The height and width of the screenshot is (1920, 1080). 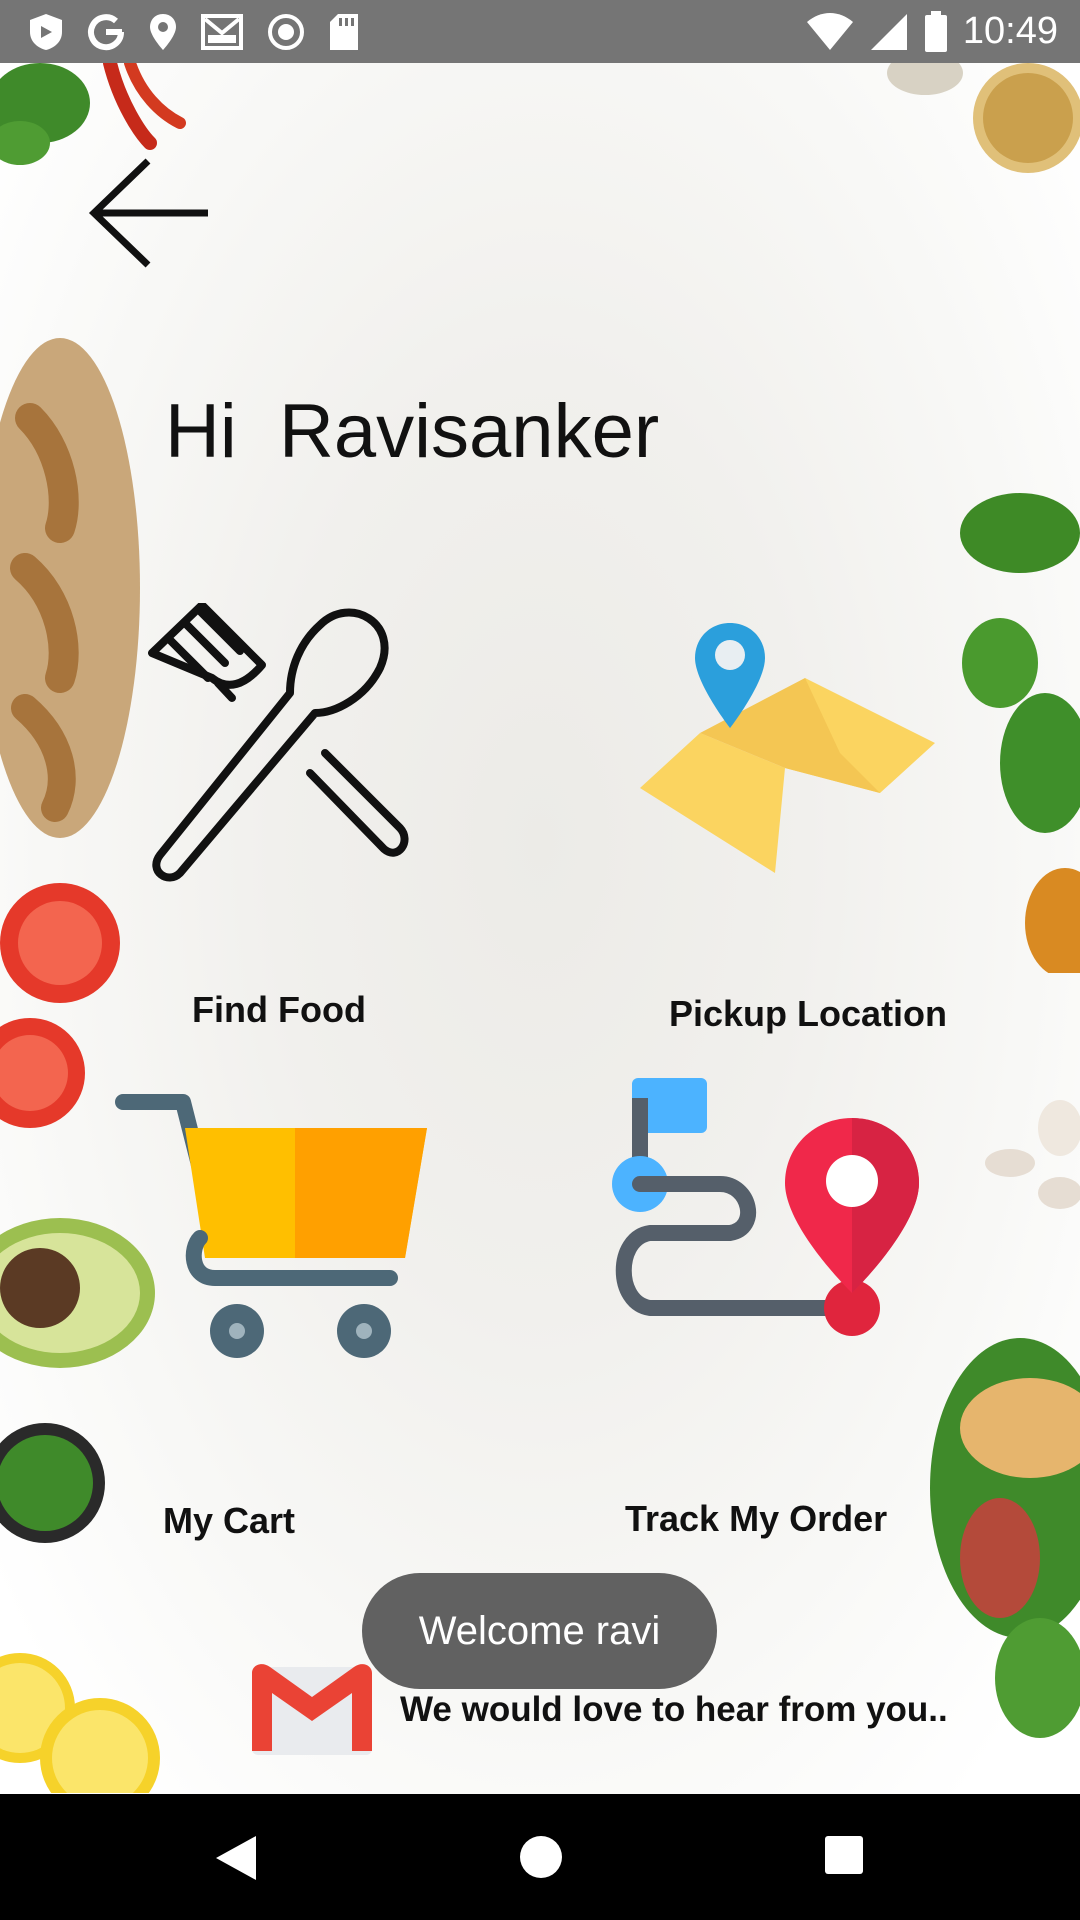 I want to click on my-cart-button: My Cart, so click(x=280, y=1318).